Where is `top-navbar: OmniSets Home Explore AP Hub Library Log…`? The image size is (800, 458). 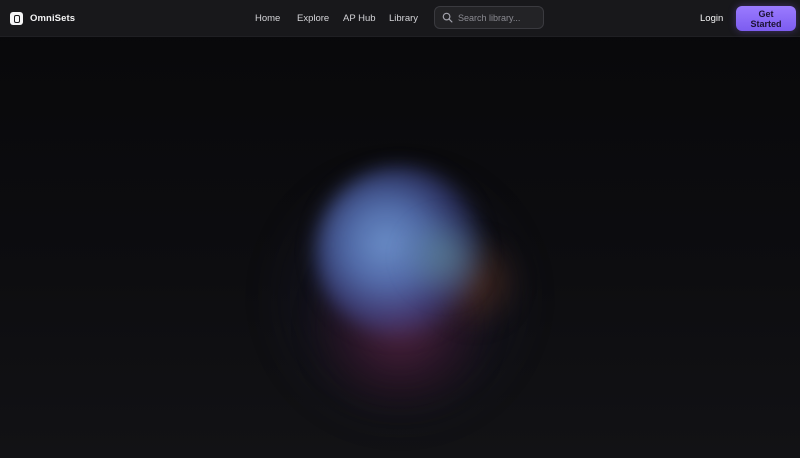 top-navbar: OmniSets Home Explore AP Hub Library Log… is located at coordinates (400, 18).